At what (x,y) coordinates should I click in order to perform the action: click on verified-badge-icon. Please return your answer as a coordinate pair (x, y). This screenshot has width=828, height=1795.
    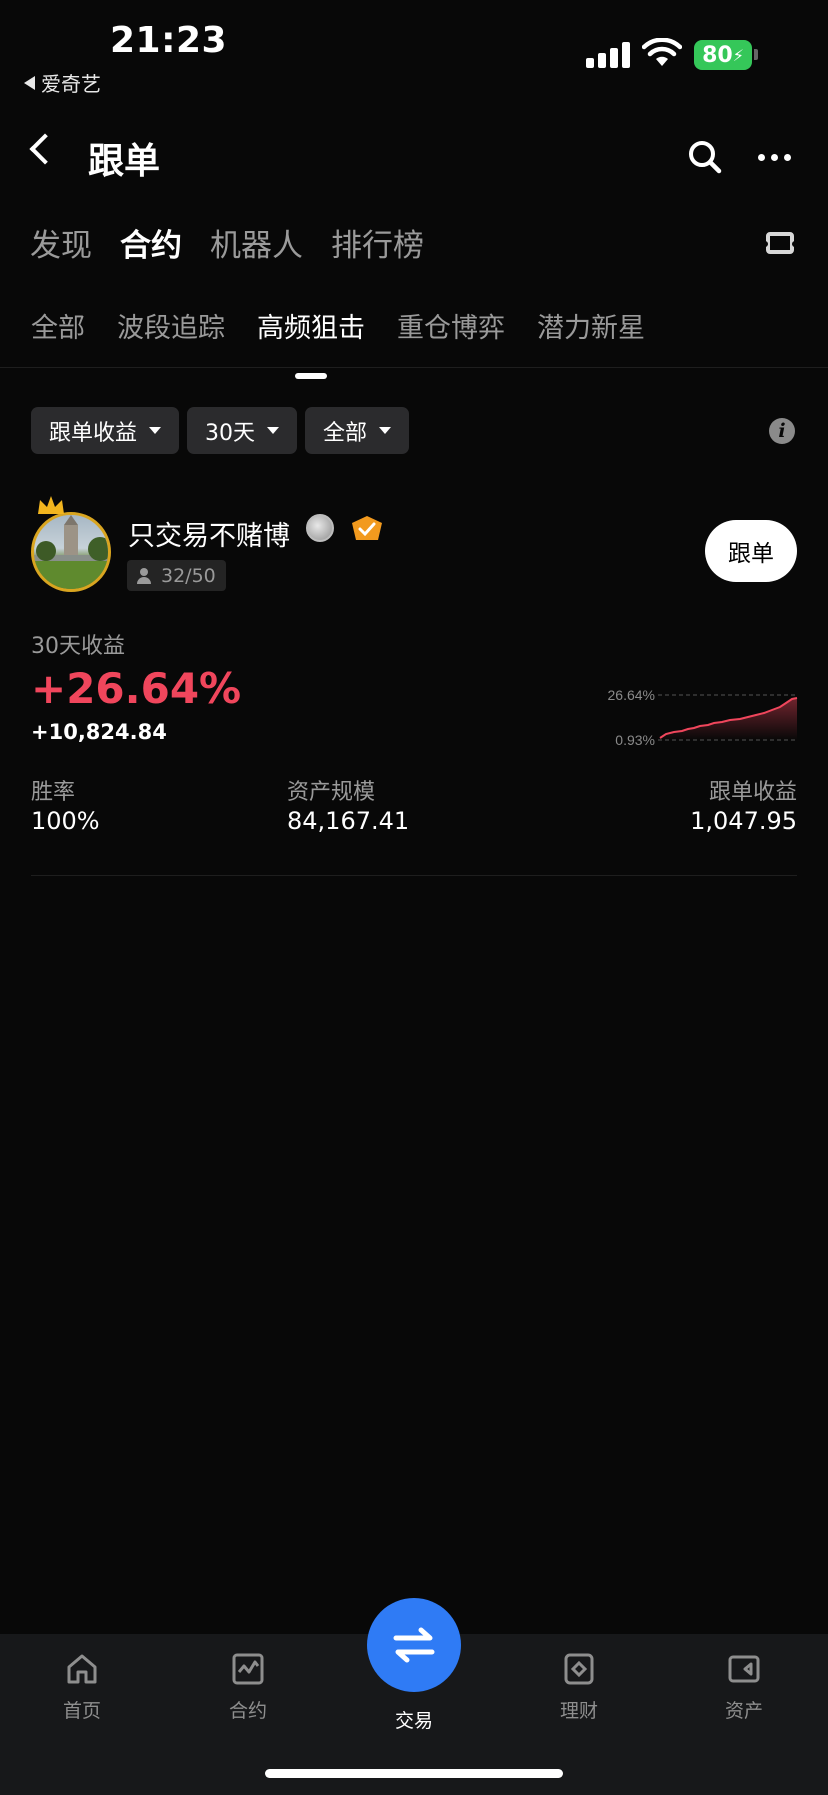
    Looking at the image, I should click on (367, 528).